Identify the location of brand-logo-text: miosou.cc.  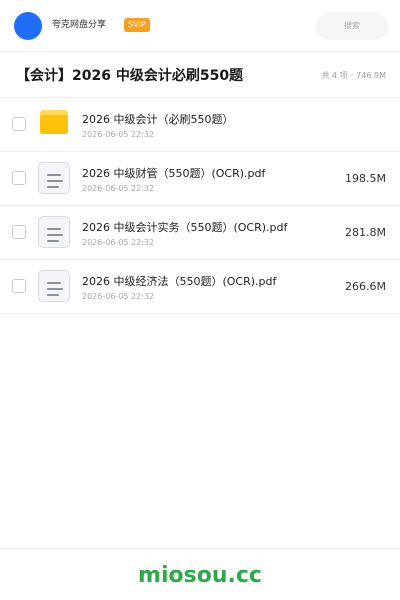
(200, 576).